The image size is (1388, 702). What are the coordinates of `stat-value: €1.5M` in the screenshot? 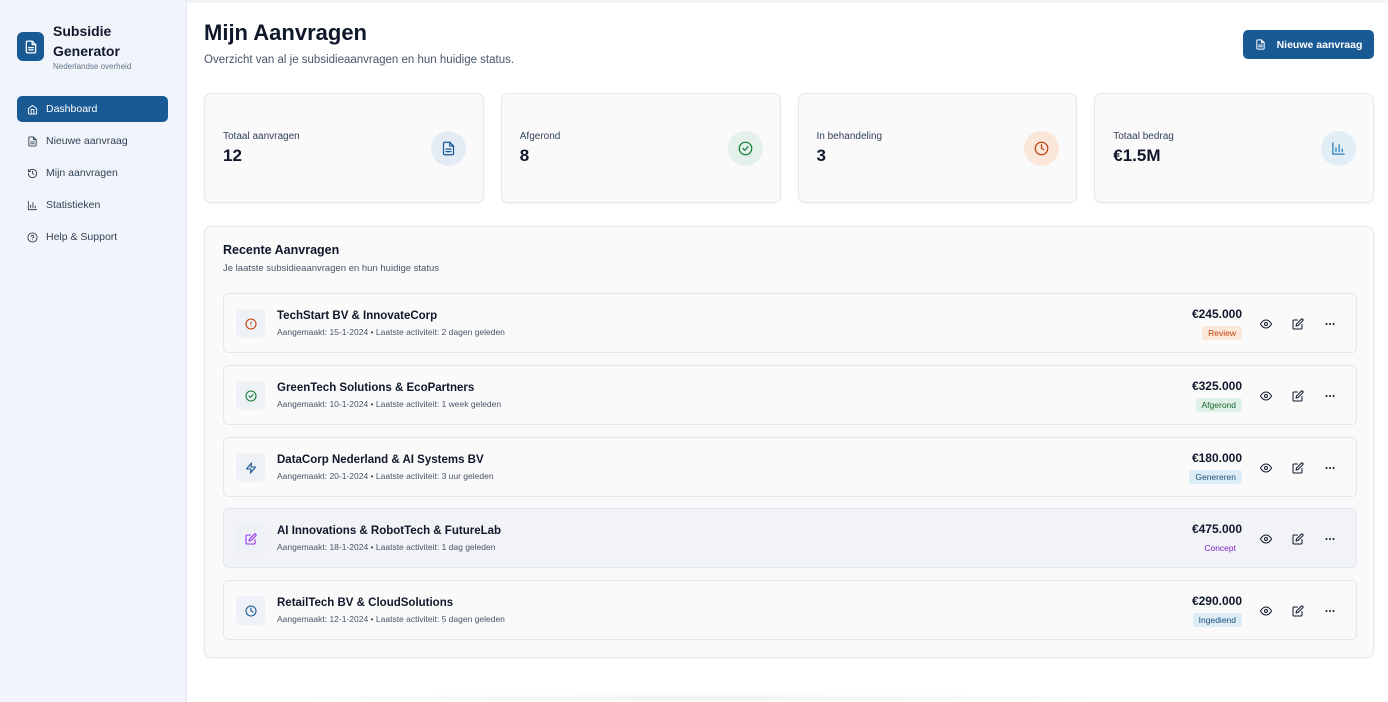 It's located at (1137, 155).